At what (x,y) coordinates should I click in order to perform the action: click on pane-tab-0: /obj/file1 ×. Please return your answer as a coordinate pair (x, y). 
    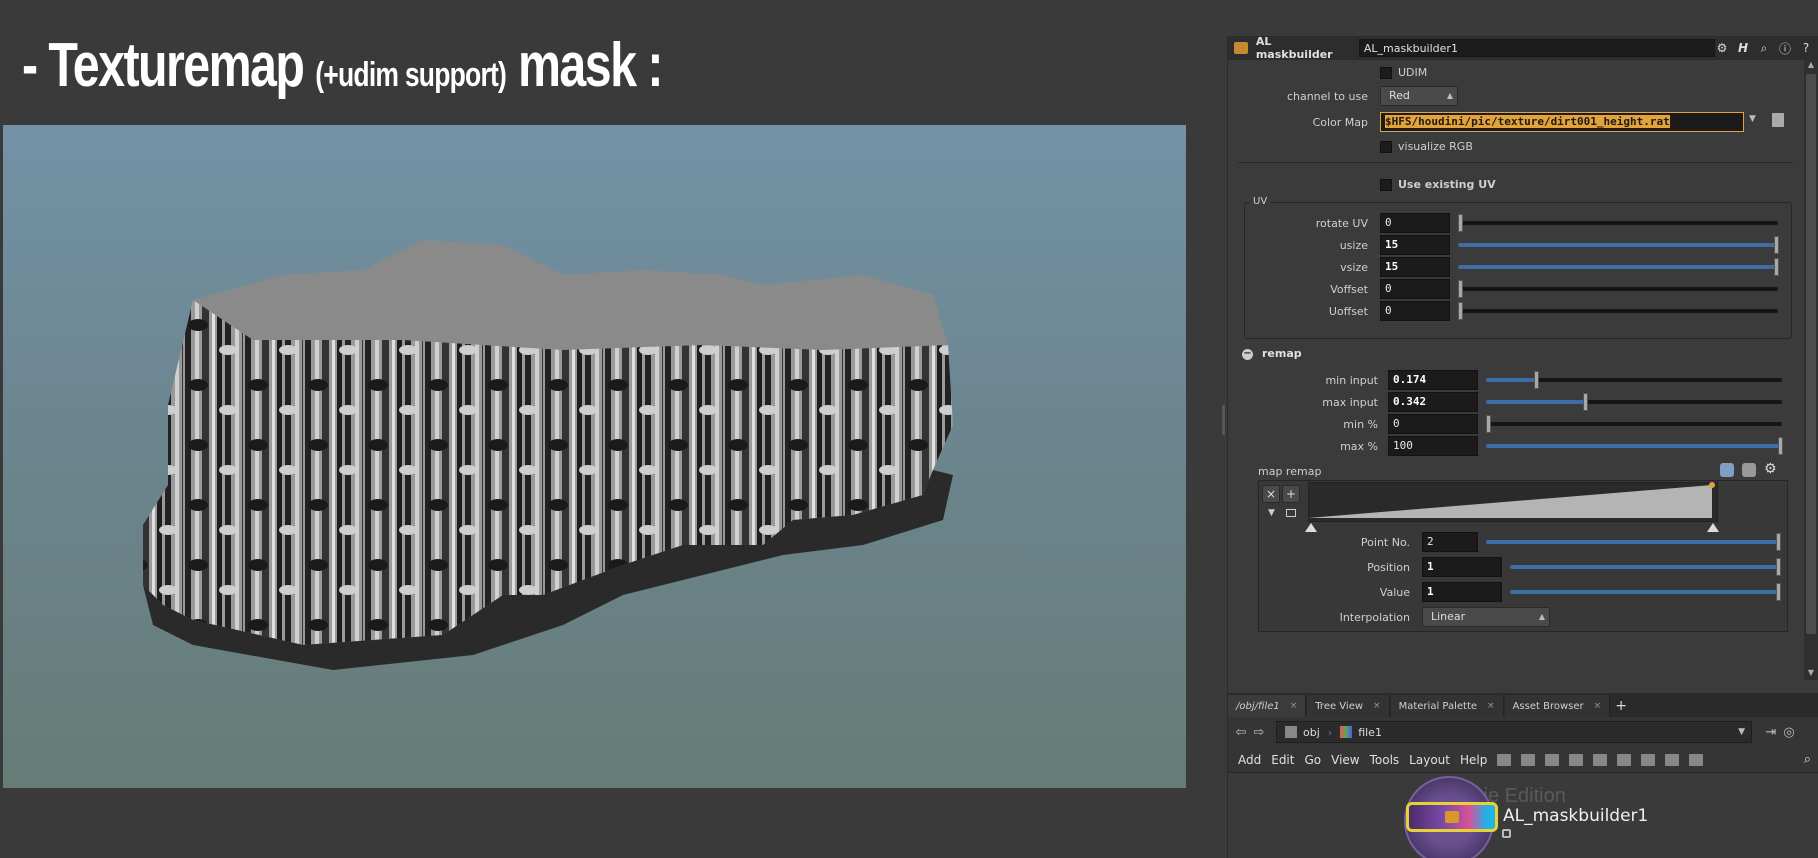
    Looking at the image, I should click on (1267, 706).